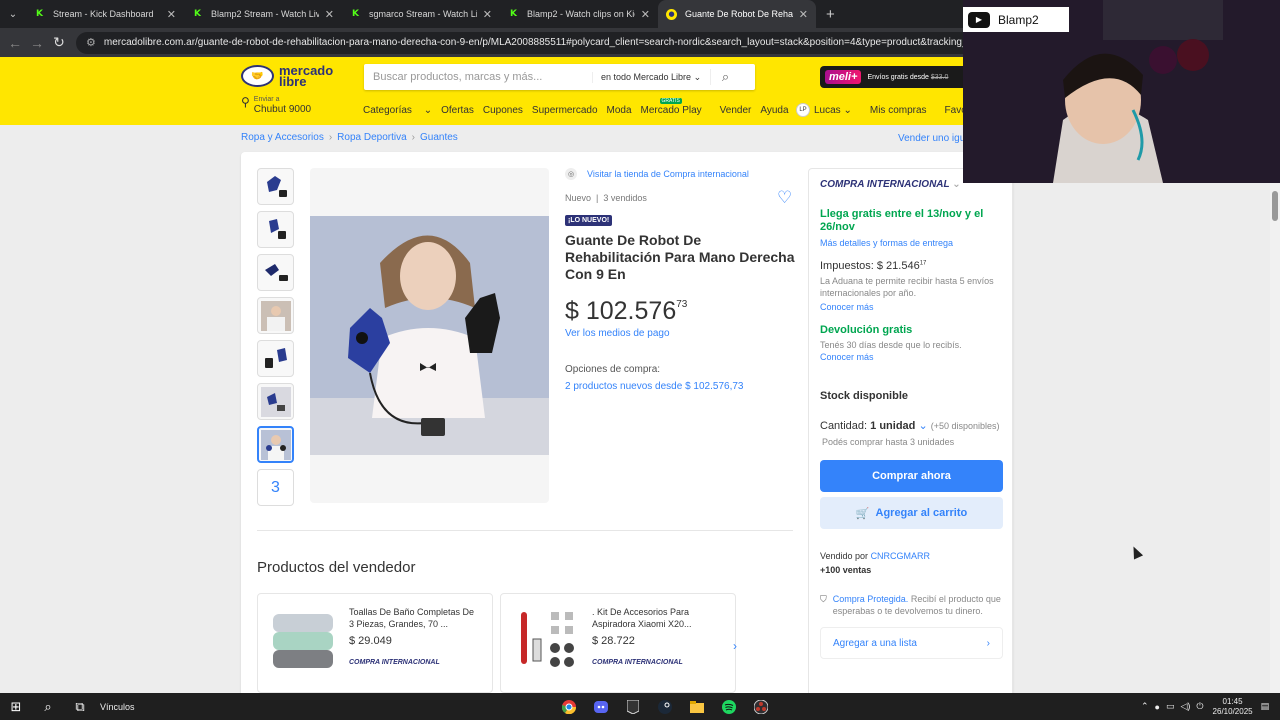 The image size is (1280, 720). I want to click on back-icon: ←, so click(15, 43).